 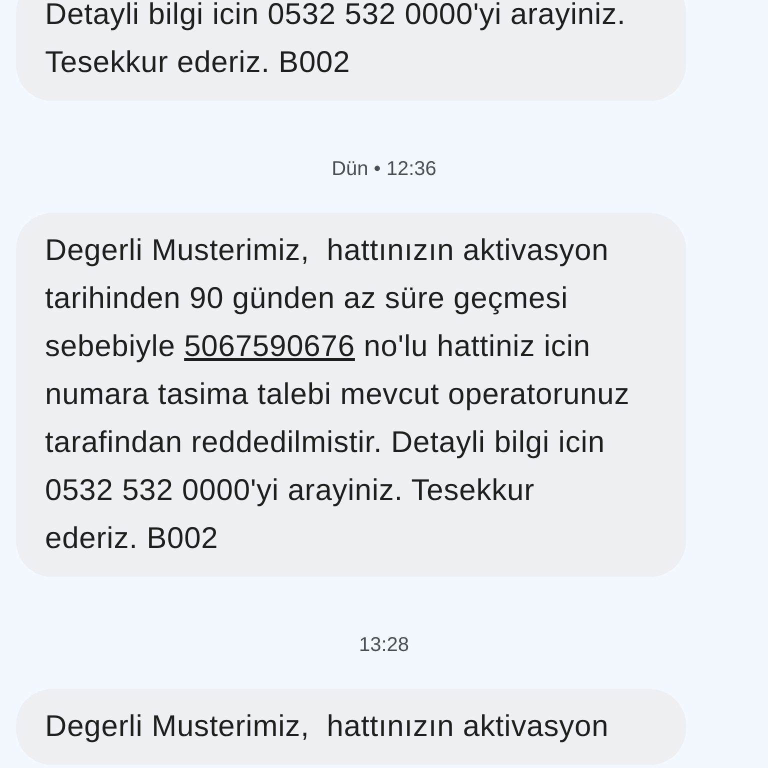 What do you see at coordinates (336, 40) in the screenshot?
I see `message-text: Detayli bilgi icin 0532 532 0000'yi arayiniz. Tesekkur ederiz. B002` at bounding box center [336, 40].